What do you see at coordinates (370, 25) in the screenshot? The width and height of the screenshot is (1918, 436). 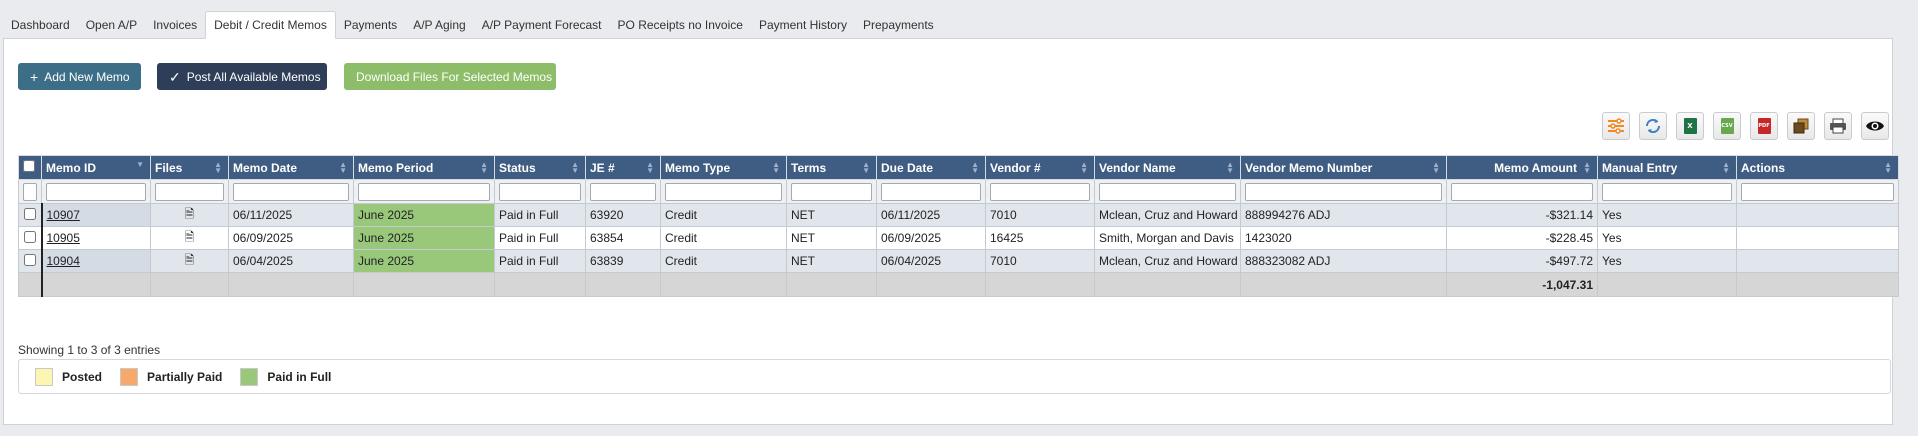 I see `tab-payments: Payments` at bounding box center [370, 25].